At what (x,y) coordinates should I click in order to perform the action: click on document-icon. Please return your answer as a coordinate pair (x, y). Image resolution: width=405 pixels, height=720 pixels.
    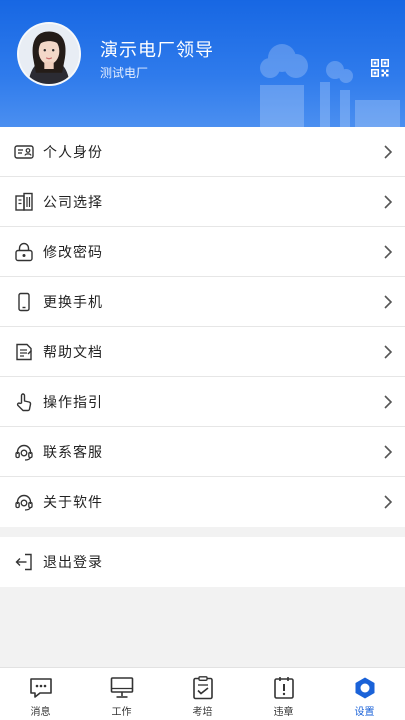
    Looking at the image, I should click on (24, 352).